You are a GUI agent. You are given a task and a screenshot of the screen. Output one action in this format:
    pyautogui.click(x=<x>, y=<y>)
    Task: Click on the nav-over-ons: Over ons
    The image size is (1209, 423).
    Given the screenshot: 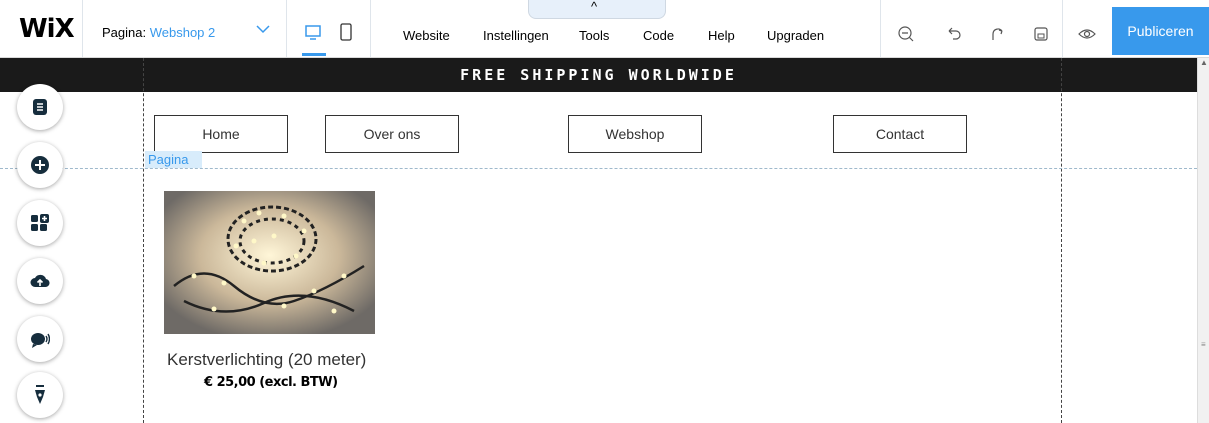 What is the action you would take?
    pyautogui.click(x=392, y=134)
    